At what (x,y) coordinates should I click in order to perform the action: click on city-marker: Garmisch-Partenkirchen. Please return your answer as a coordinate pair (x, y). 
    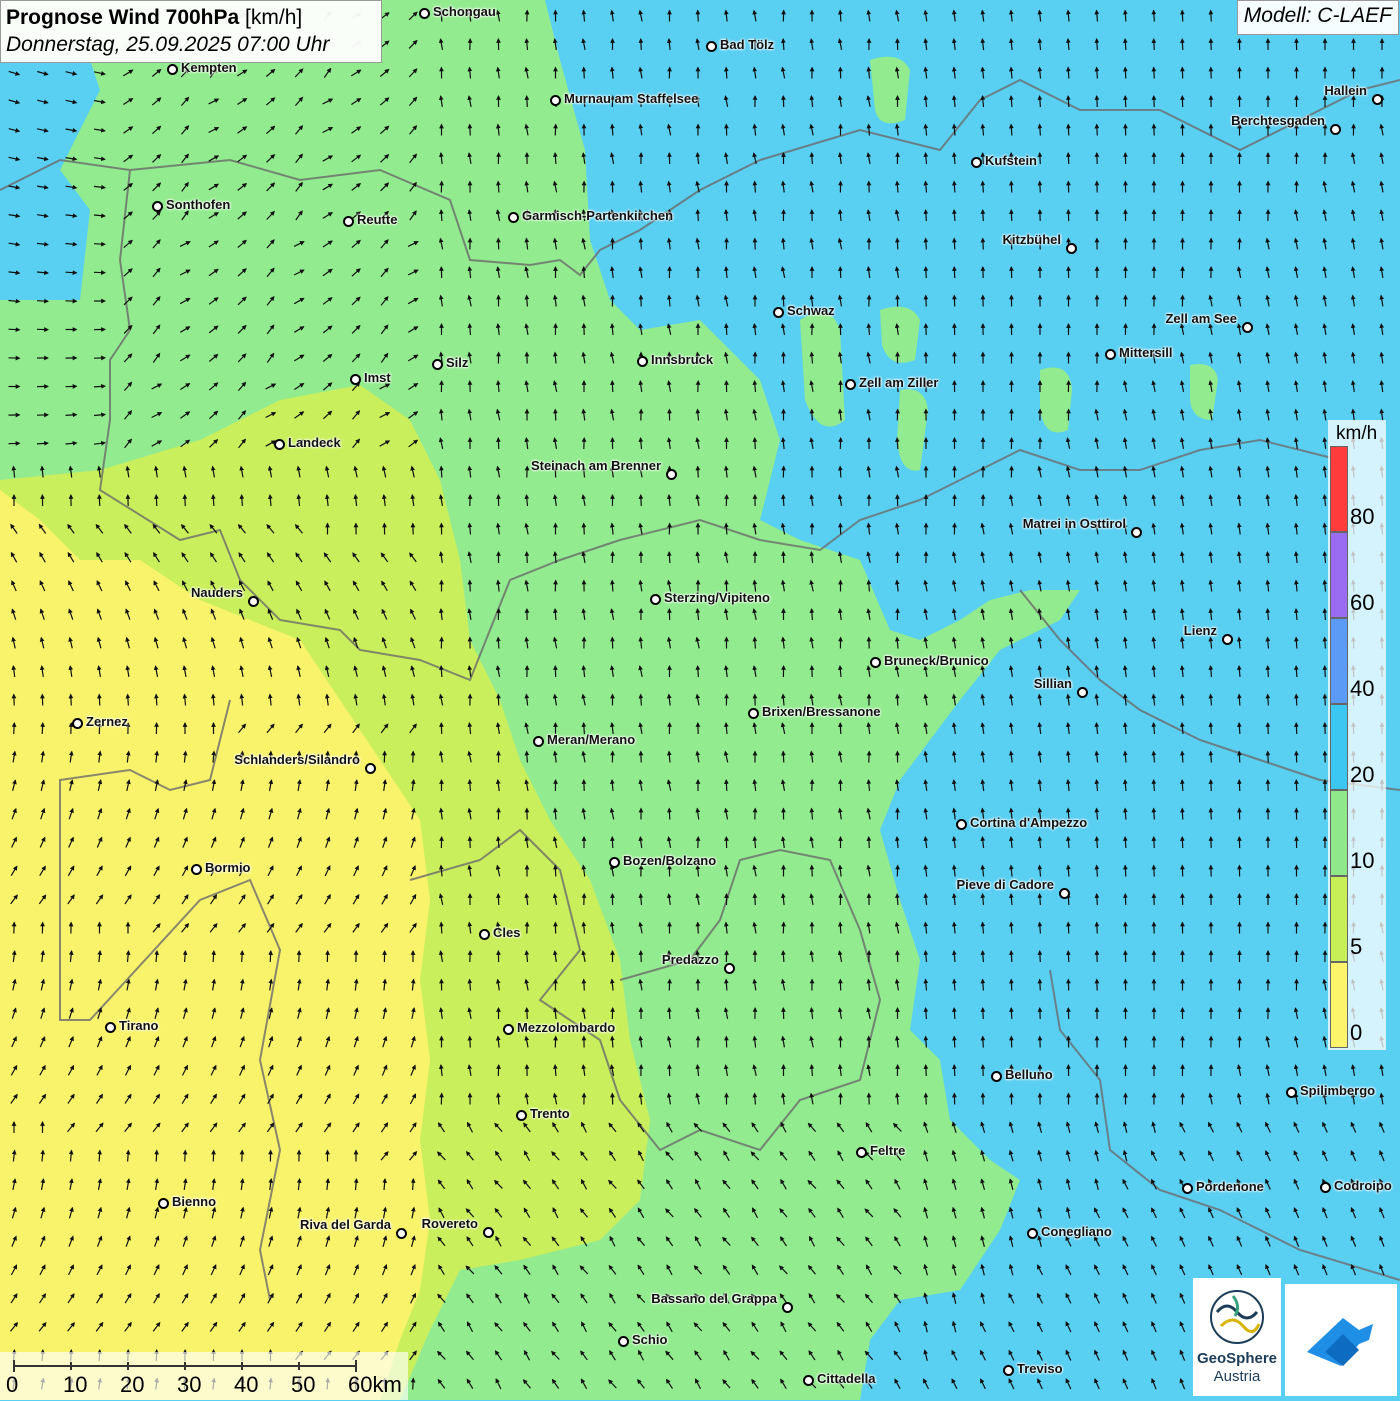
    Looking at the image, I should click on (590, 215).